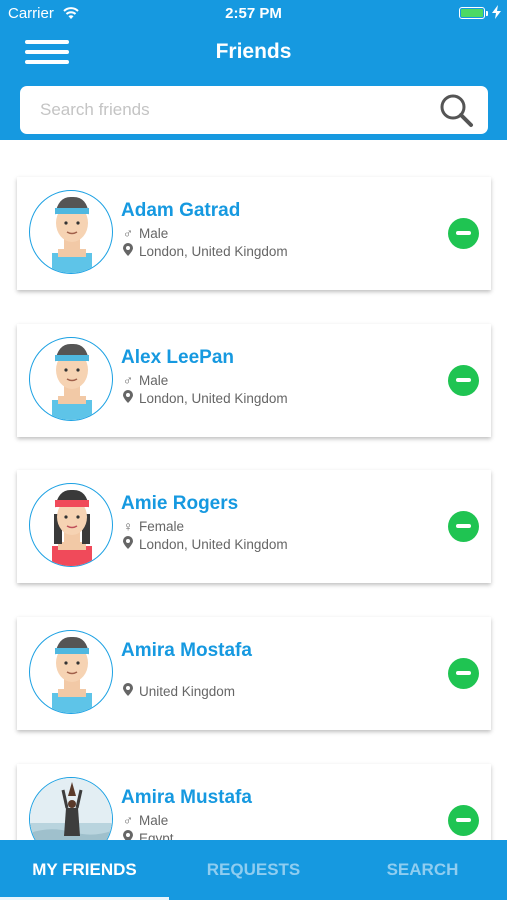  What do you see at coordinates (253, 51) in the screenshot?
I see `page-title: Friends` at bounding box center [253, 51].